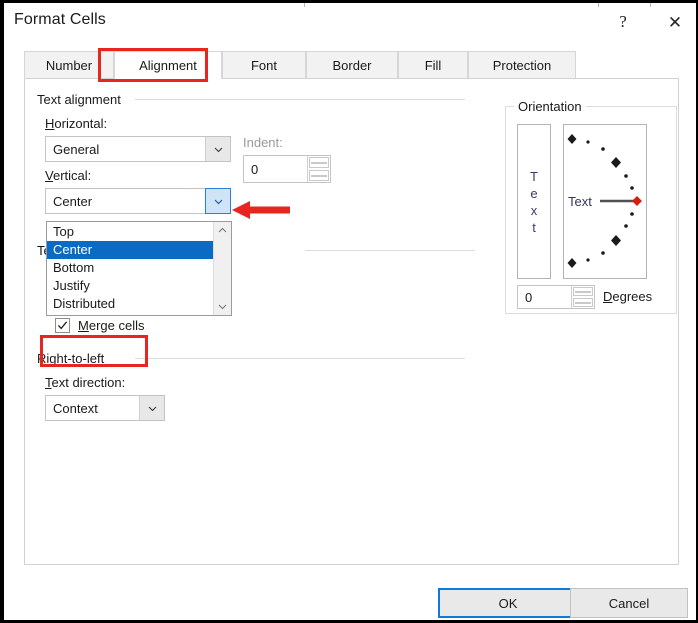 Image resolution: width=698 pixels, height=623 pixels. Describe the element at coordinates (534, 176) in the screenshot. I see `vertical-text-char: T` at that location.